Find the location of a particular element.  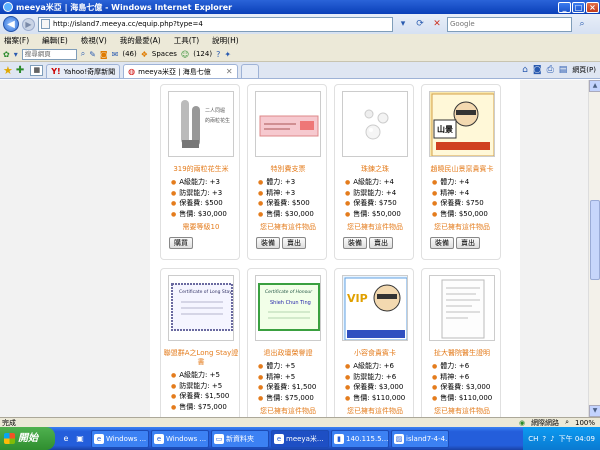

item-stat: ● 防禦能力: +6 is located at coordinates (370, 377).